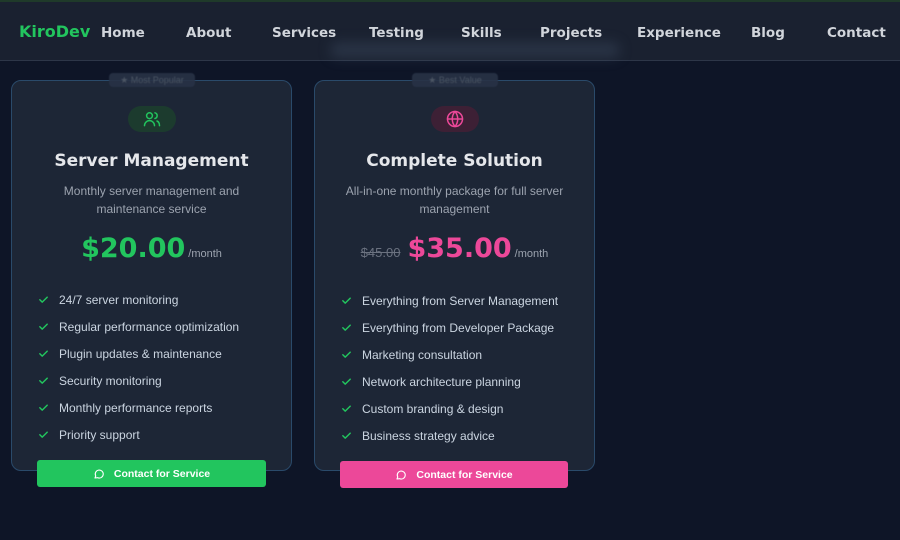 The width and height of the screenshot is (900, 540). What do you see at coordinates (99, 434) in the screenshot?
I see `feature-text: Priority support` at bounding box center [99, 434].